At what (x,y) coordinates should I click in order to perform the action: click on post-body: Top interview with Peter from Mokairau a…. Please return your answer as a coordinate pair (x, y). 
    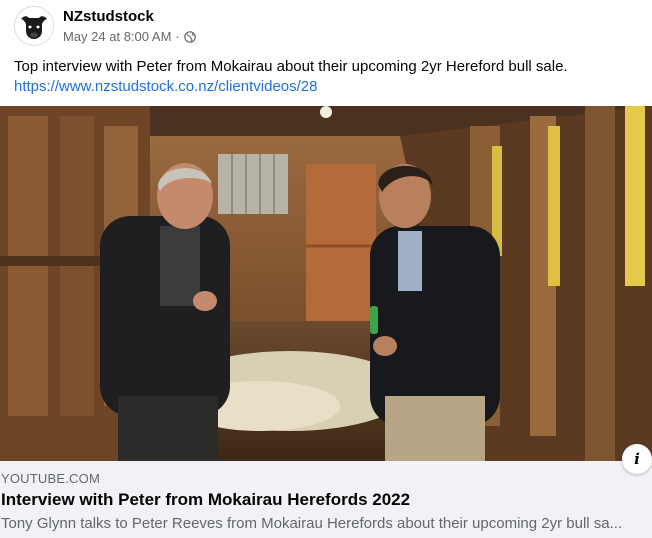
    Looking at the image, I should click on (329, 77).